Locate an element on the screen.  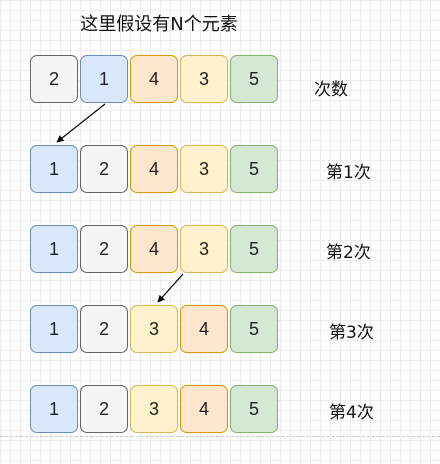
page-divider is located at coordinates (220, 436).